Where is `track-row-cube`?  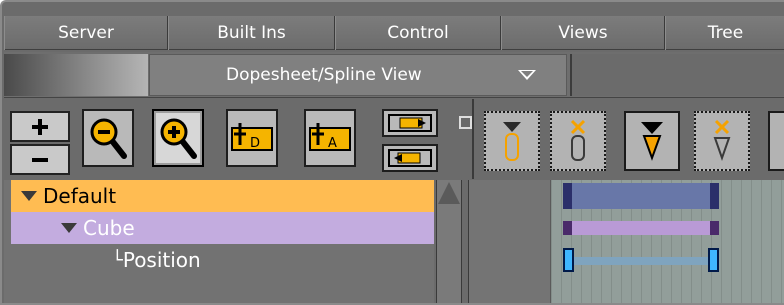 track-row-cube is located at coordinates (667, 228).